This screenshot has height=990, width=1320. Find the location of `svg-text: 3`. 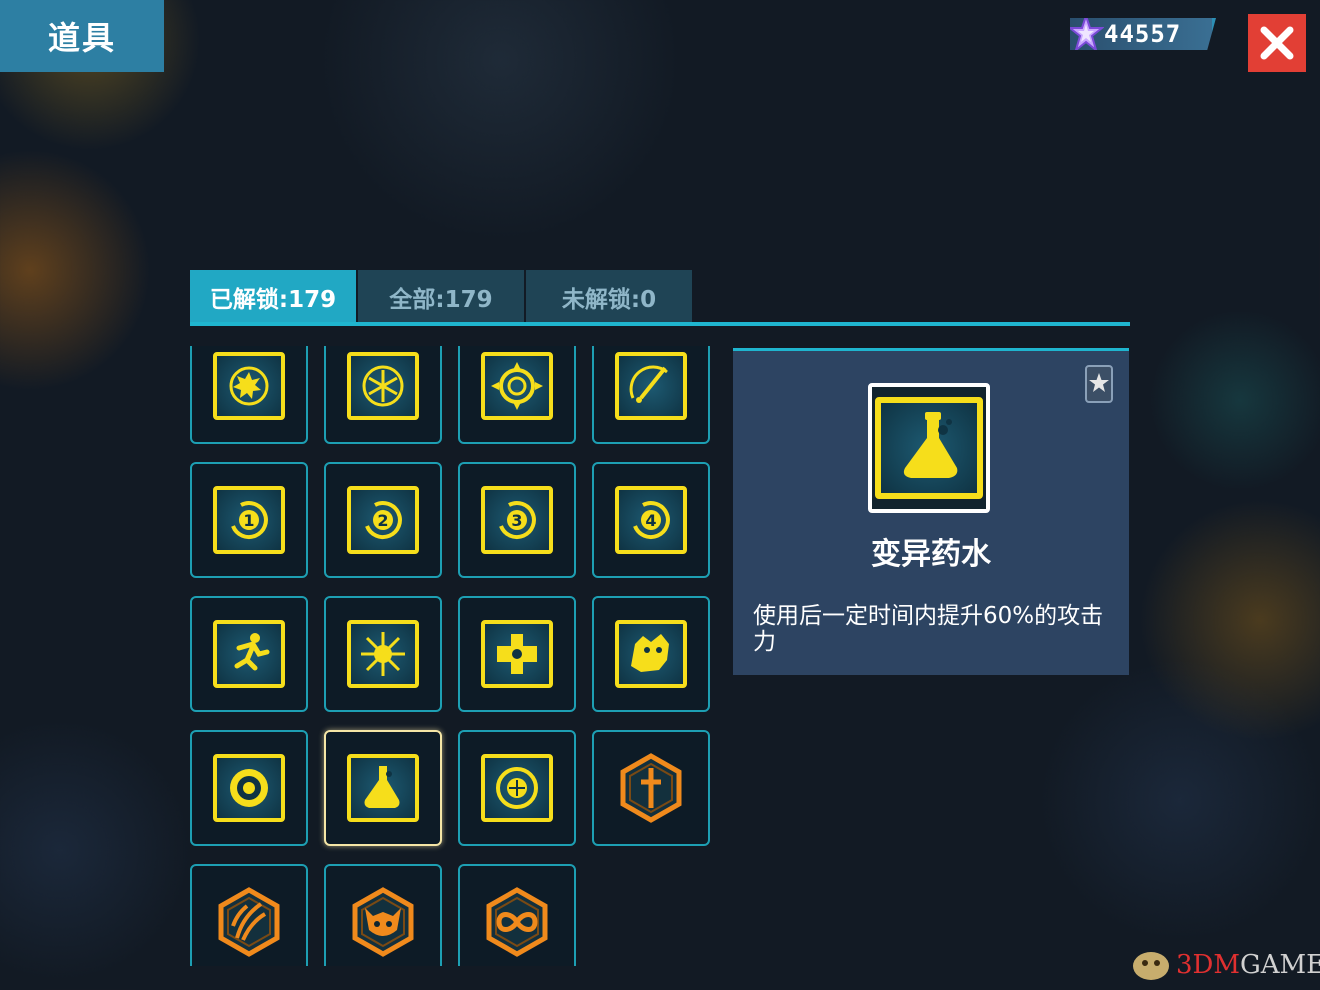

svg-text: 3 is located at coordinates (516, 520).